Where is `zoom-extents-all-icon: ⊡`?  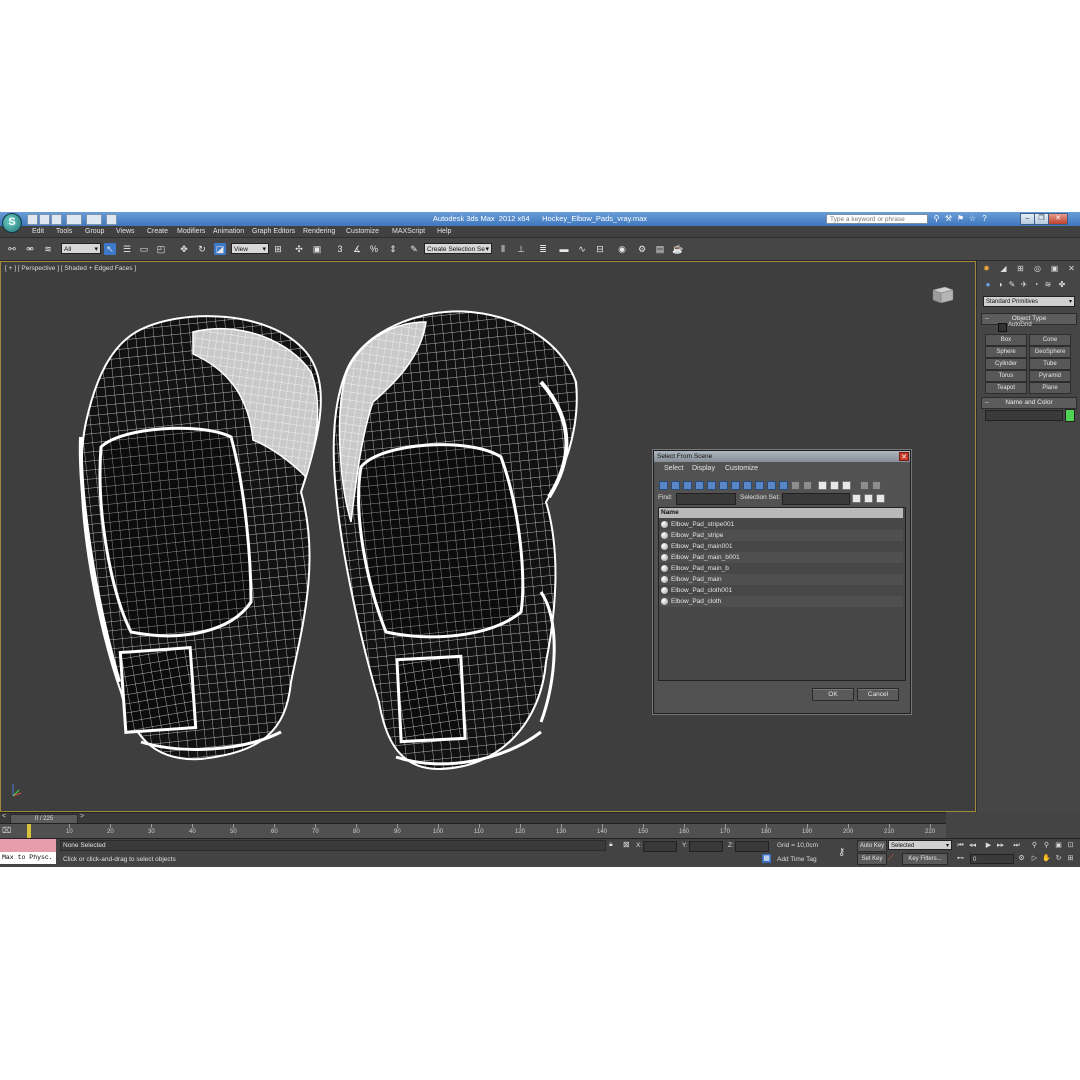 zoom-extents-all-icon: ⊡ is located at coordinates (1070, 845).